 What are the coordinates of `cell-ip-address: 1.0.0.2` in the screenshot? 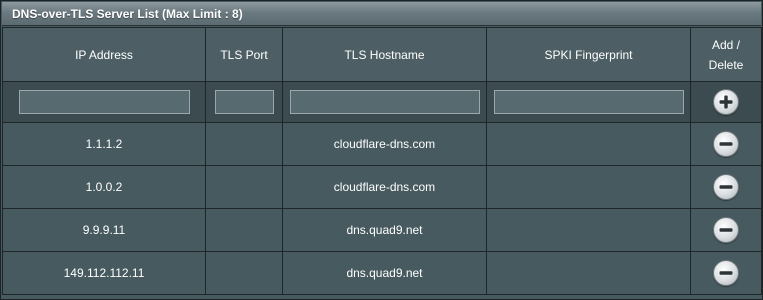 It's located at (104, 187).